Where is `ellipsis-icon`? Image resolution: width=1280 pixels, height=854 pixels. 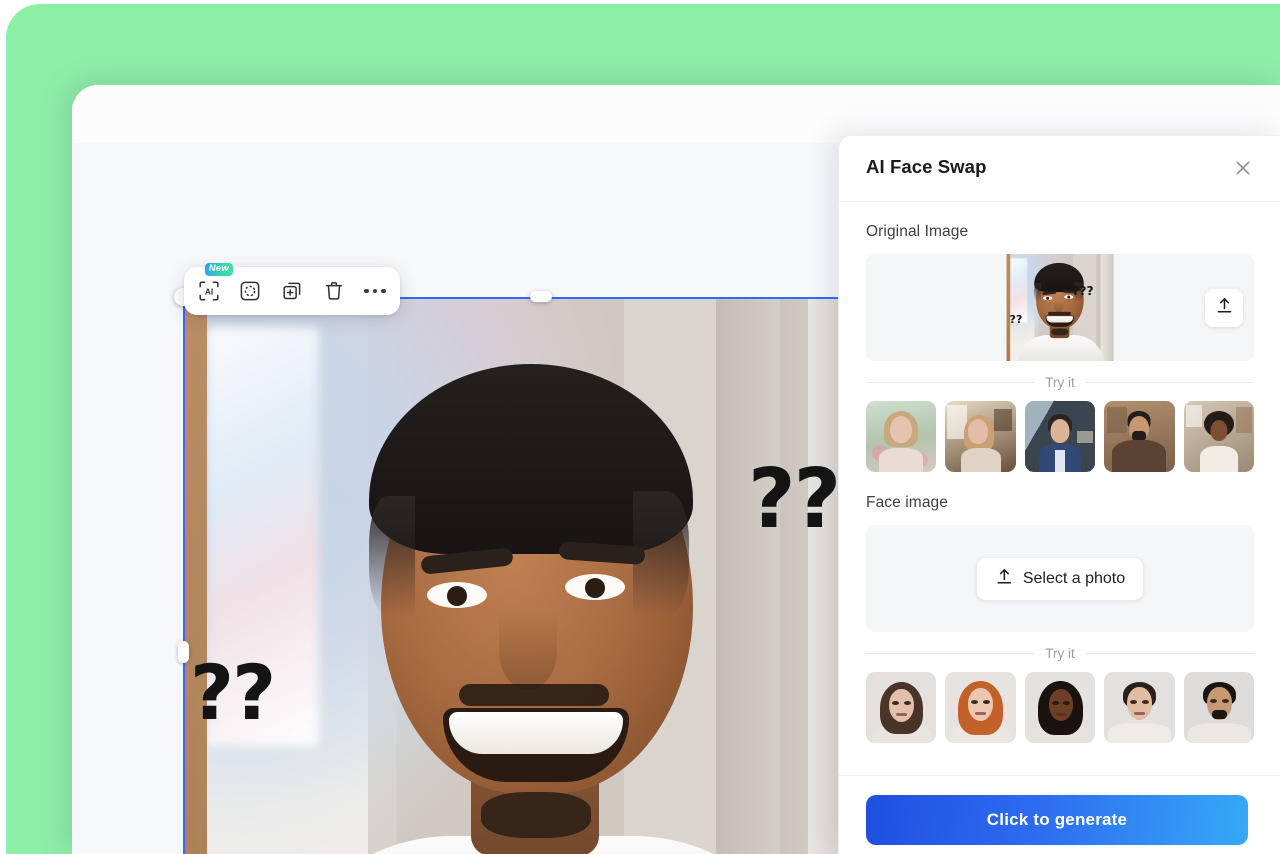 ellipsis-icon is located at coordinates (375, 291).